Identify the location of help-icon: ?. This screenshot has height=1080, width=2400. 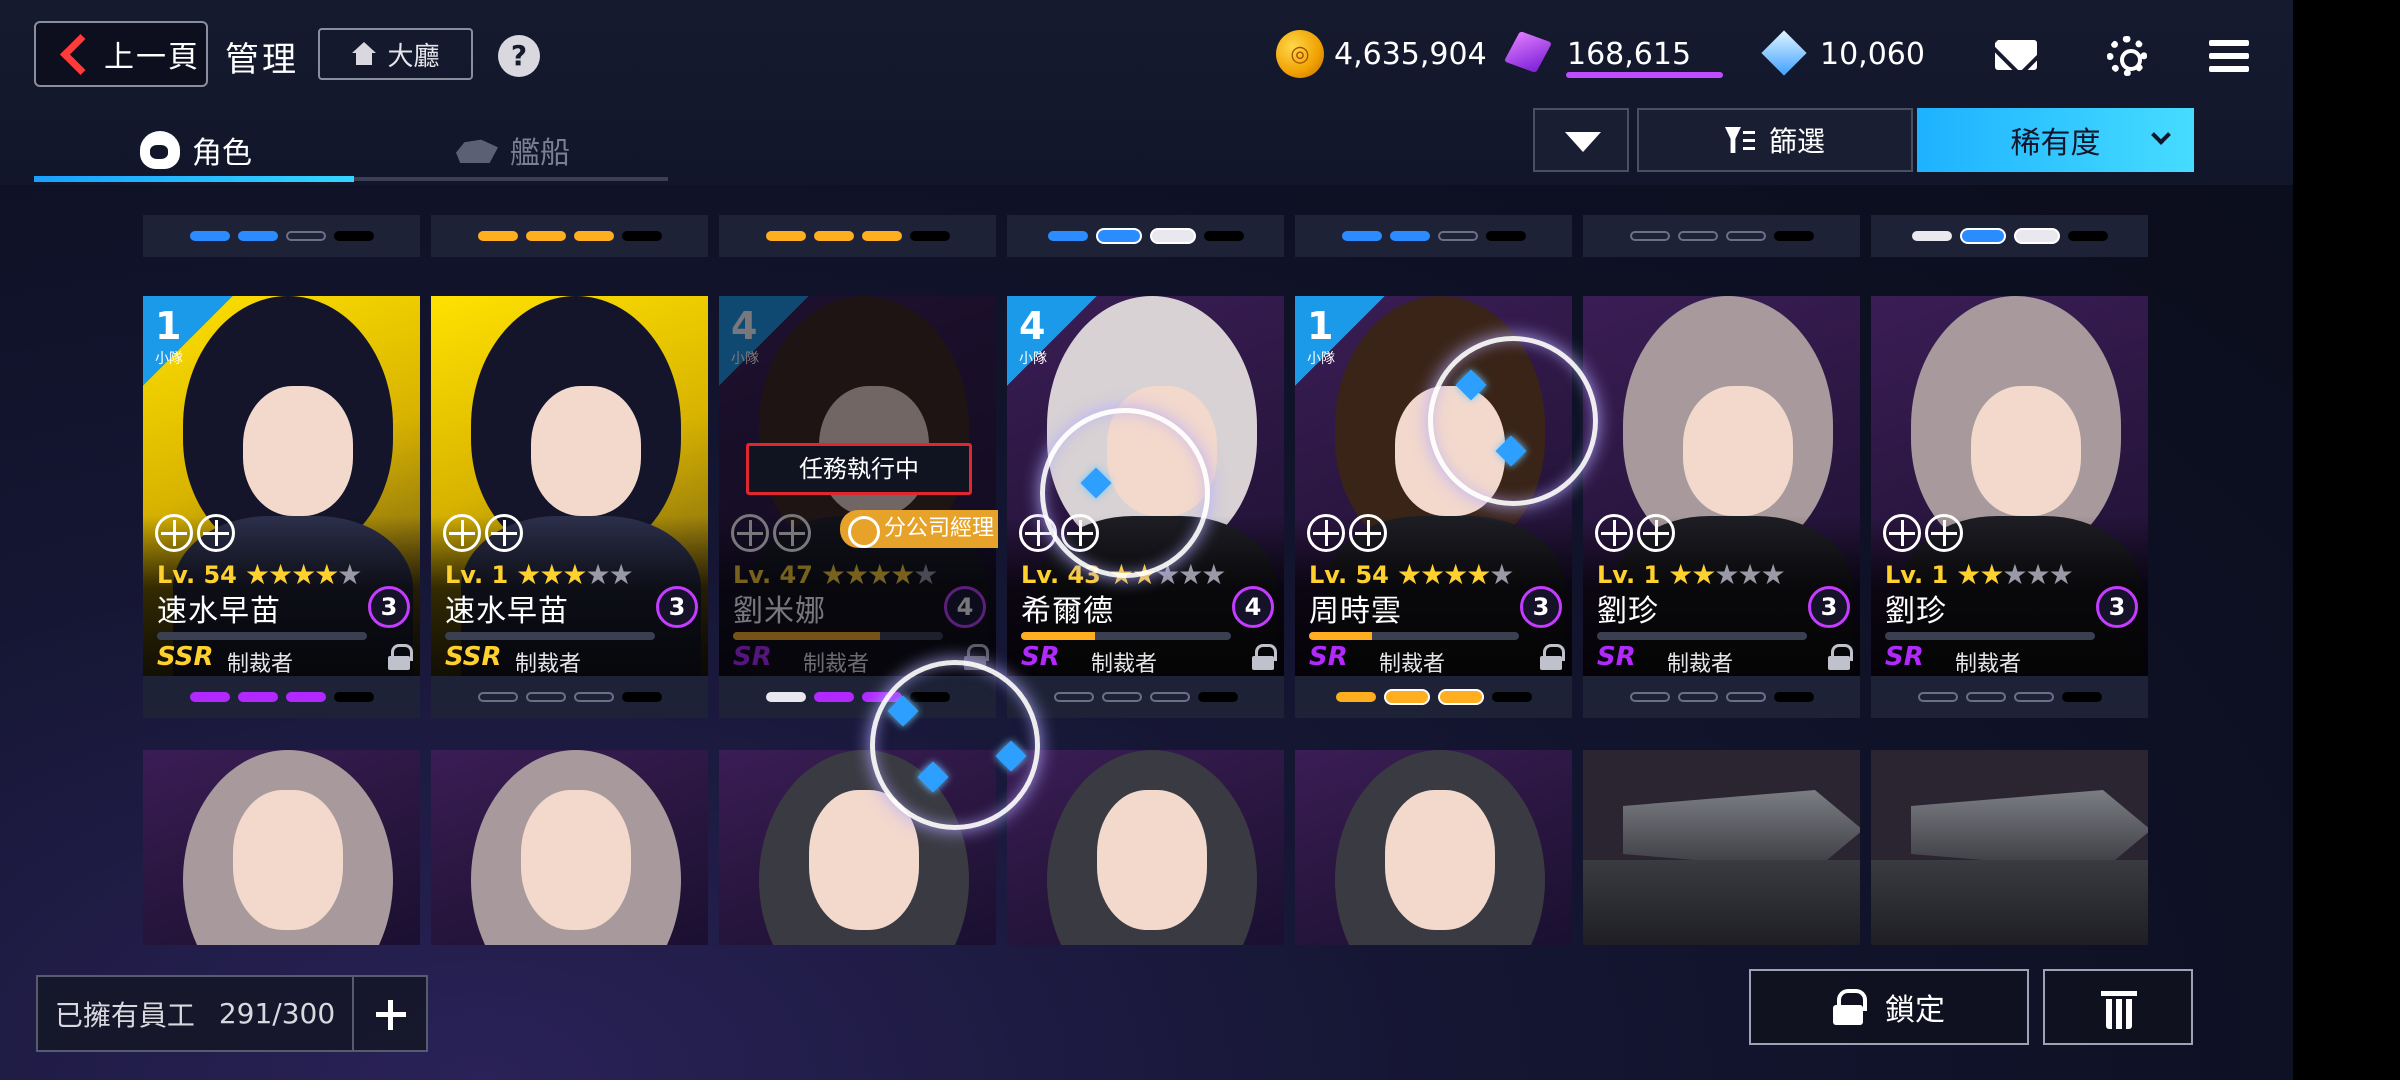
(519, 56).